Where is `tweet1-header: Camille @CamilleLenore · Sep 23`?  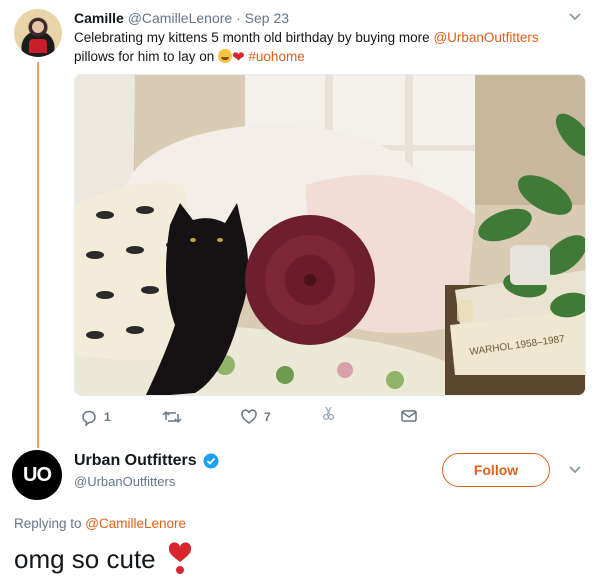
tweet1-header: Camille @CamilleLenore · Sep 23 is located at coordinates (181, 18).